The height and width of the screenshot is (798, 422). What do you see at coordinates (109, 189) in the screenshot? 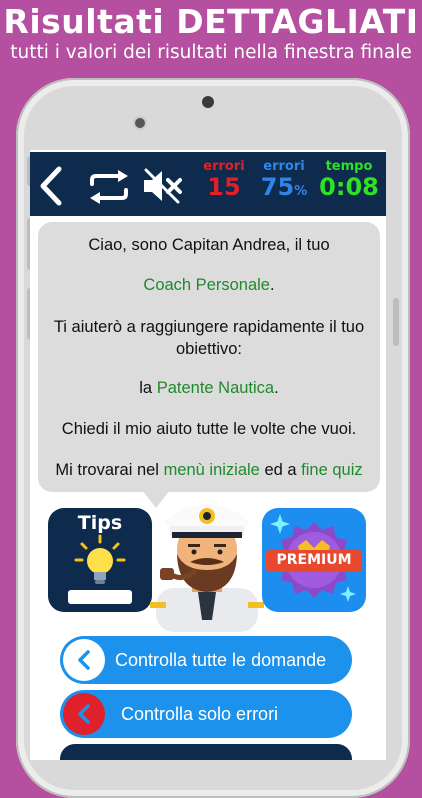
I see `repeat-icon` at bounding box center [109, 189].